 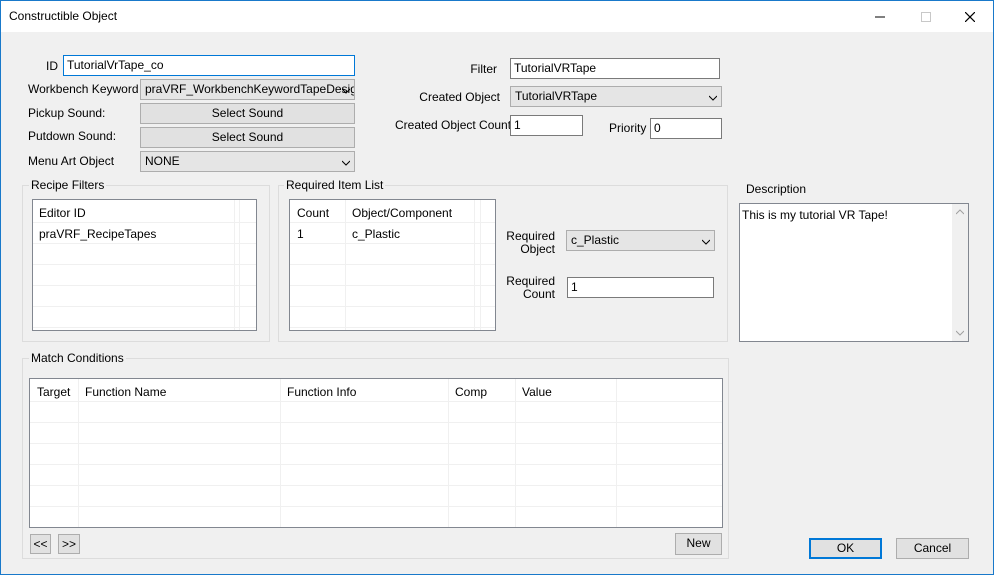 I want to click on list-header: Count Object/Component, so click(x=392, y=213).